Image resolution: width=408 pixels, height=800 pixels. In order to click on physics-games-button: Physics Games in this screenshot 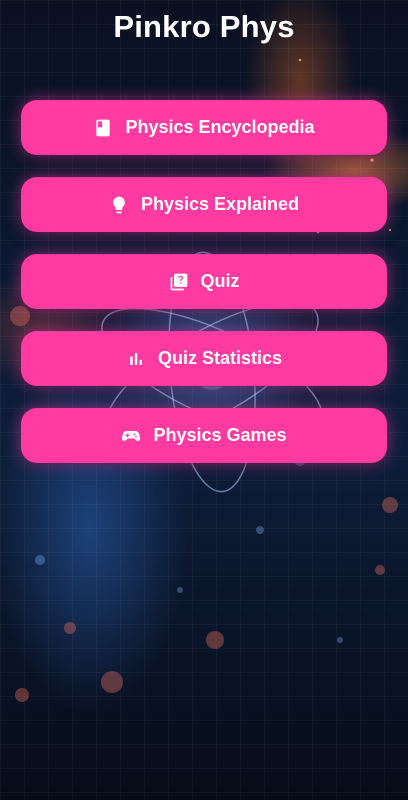, I will do `click(204, 435)`.